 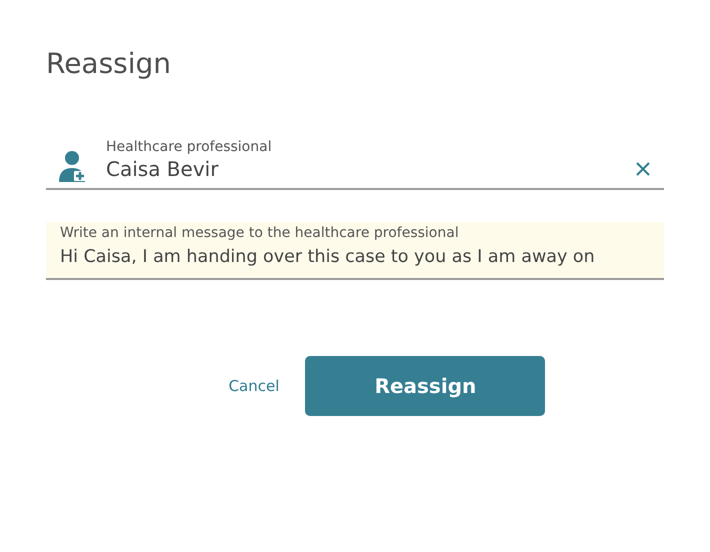 What do you see at coordinates (109, 64) in the screenshot?
I see `dialog-title: Reassign` at bounding box center [109, 64].